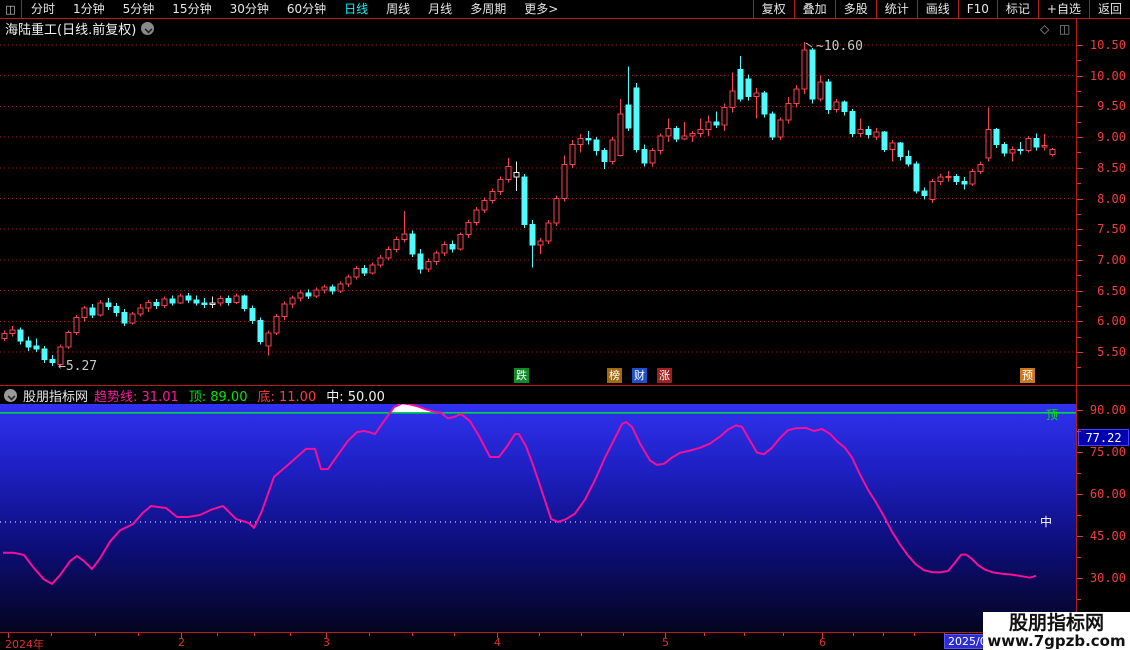 The height and width of the screenshot is (650, 1130). Describe the element at coordinates (488, 9) in the screenshot. I see `period-tab: 多周期` at that location.